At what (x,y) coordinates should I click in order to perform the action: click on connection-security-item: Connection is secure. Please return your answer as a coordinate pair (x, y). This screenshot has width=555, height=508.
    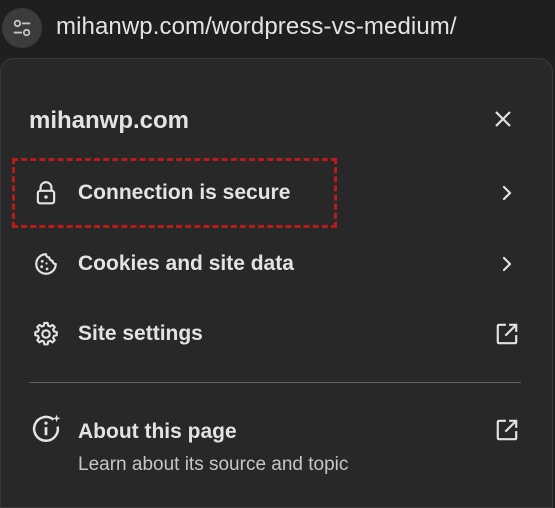
    Looking at the image, I should click on (275, 193).